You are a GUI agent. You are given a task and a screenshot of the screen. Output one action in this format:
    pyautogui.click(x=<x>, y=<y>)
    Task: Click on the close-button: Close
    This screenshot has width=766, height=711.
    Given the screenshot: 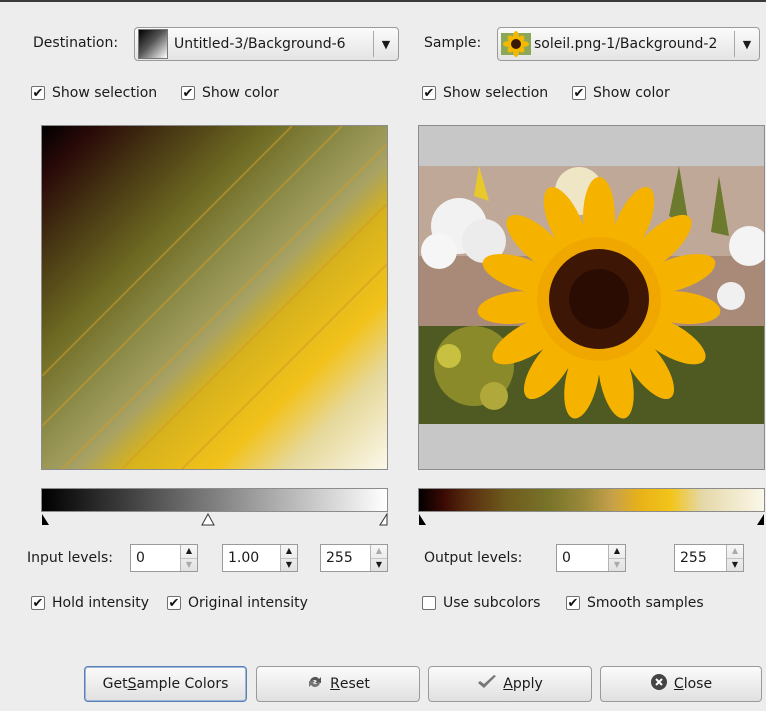 What is the action you would take?
    pyautogui.click(x=681, y=684)
    